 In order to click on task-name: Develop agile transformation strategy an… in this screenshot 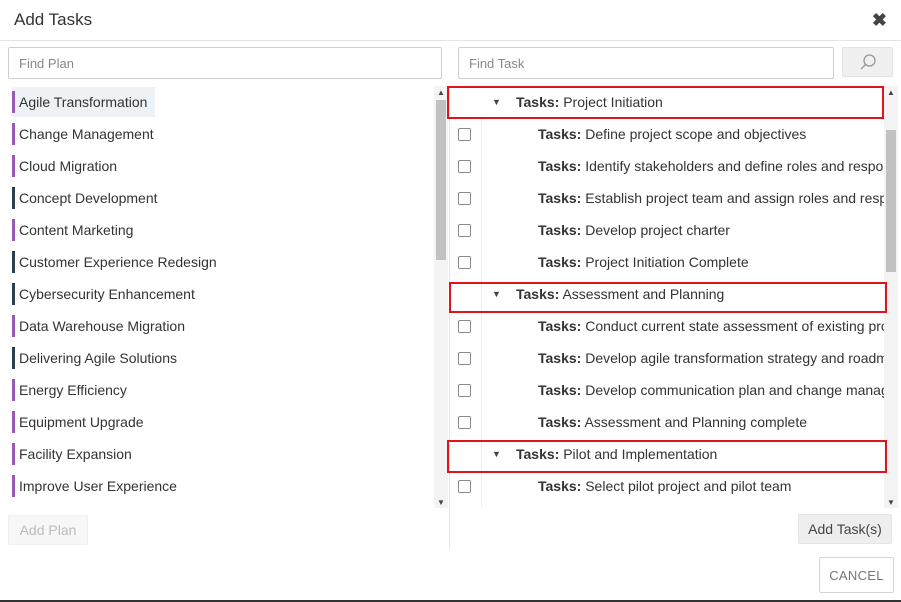, I will do `click(732, 358)`.